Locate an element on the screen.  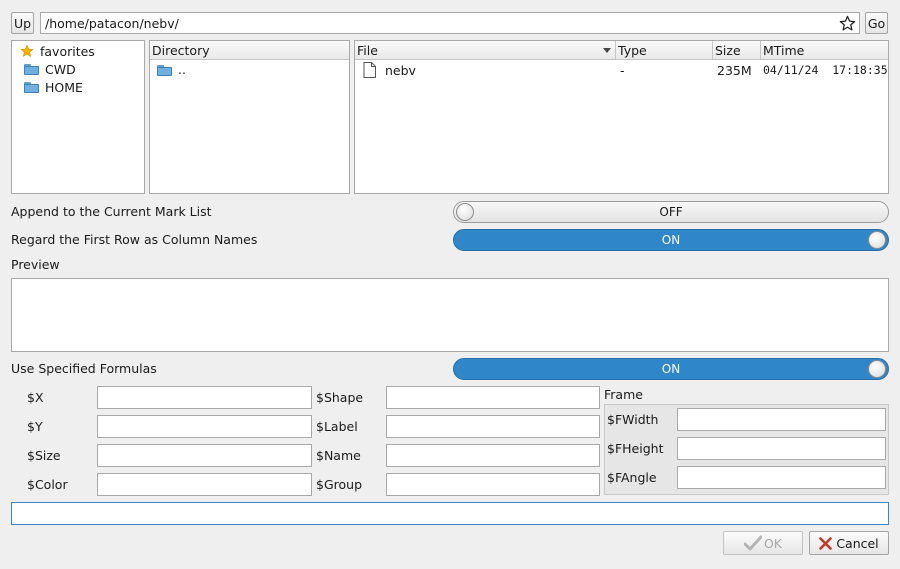
preview-area is located at coordinates (450, 315).